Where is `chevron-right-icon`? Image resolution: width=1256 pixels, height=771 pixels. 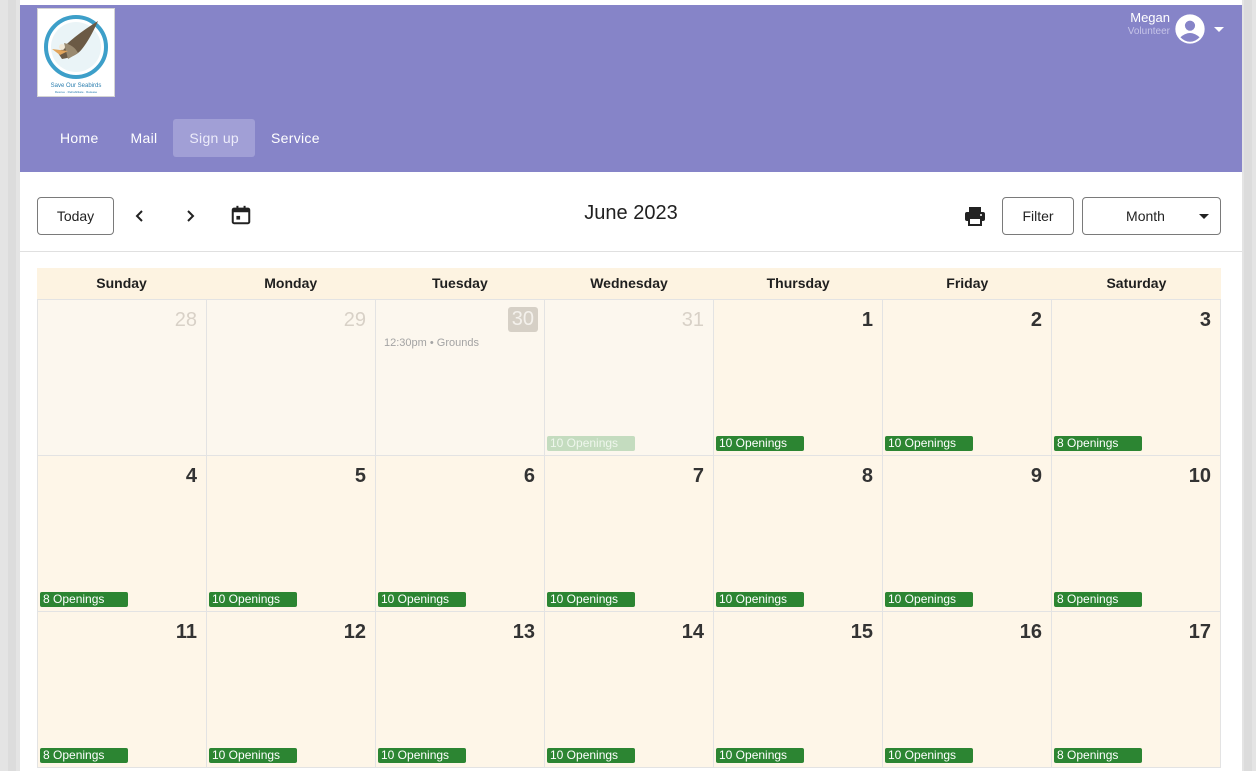 chevron-right-icon is located at coordinates (191, 216).